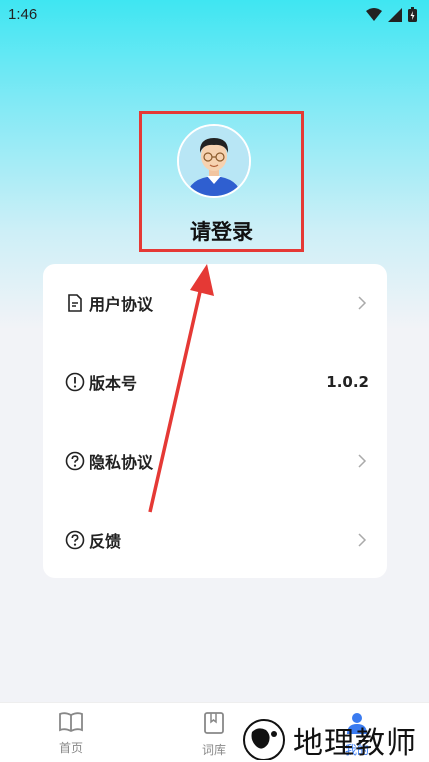 This screenshot has height=762, width=429. I want to click on menu-item-label: 版本号, so click(113, 383).